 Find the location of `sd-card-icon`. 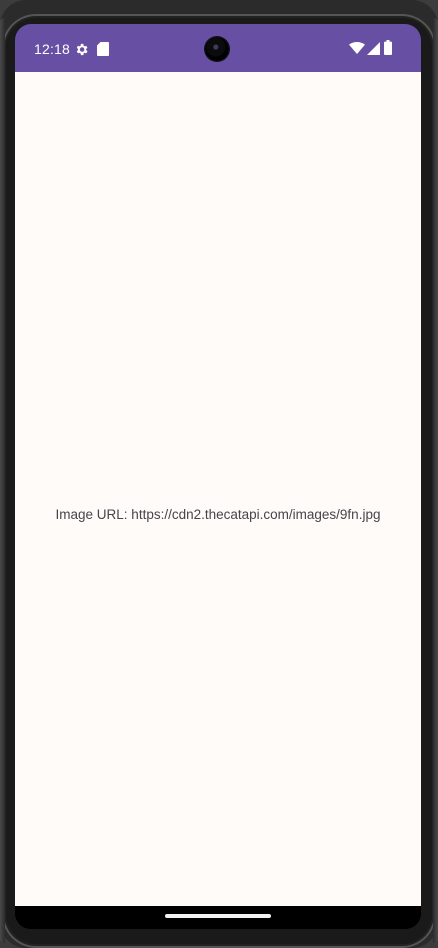

sd-card-icon is located at coordinates (103, 49).